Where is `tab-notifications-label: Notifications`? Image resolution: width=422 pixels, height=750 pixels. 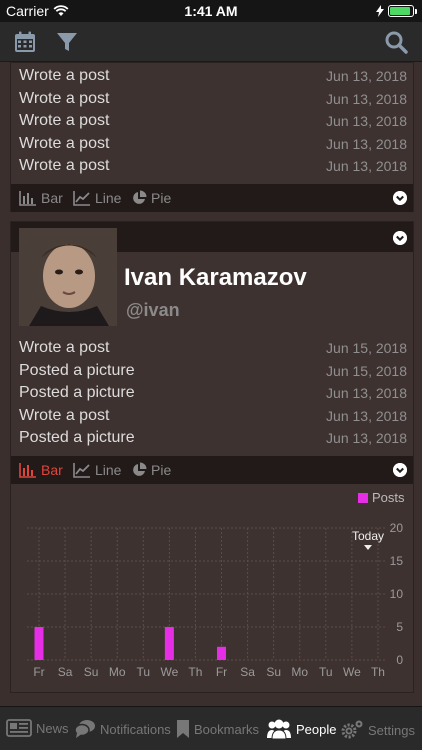
tab-notifications-label: Notifications is located at coordinates (135, 729).